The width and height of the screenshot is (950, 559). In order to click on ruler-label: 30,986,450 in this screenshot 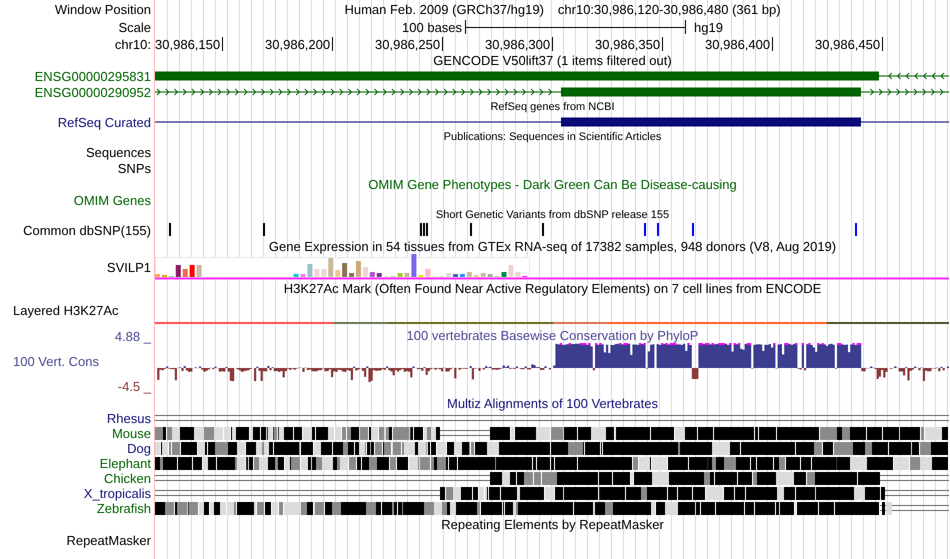, I will do `click(847, 44)`.